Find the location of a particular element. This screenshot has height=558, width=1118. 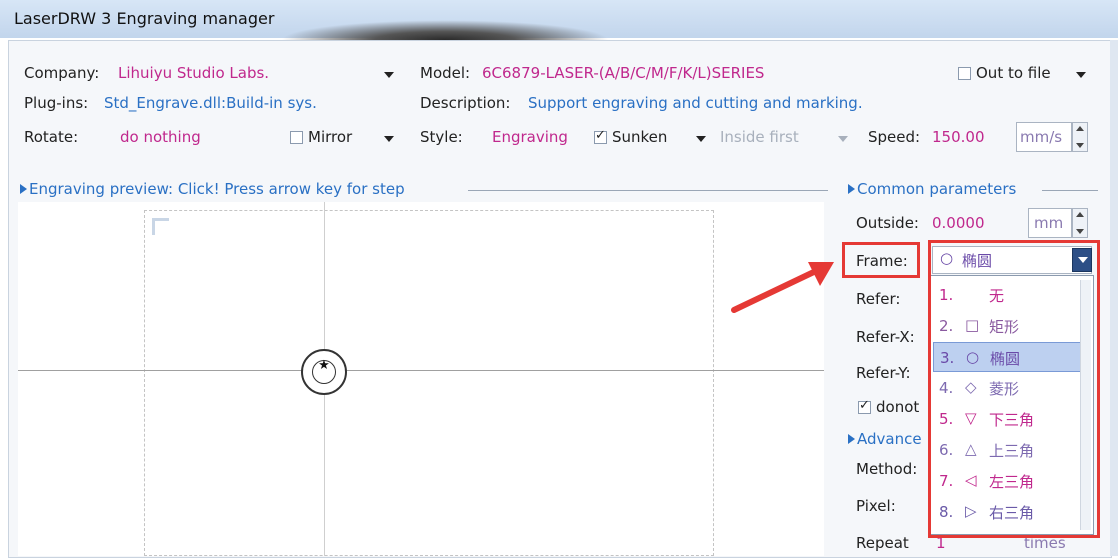

outside-spinner is located at coordinates (1080, 223).